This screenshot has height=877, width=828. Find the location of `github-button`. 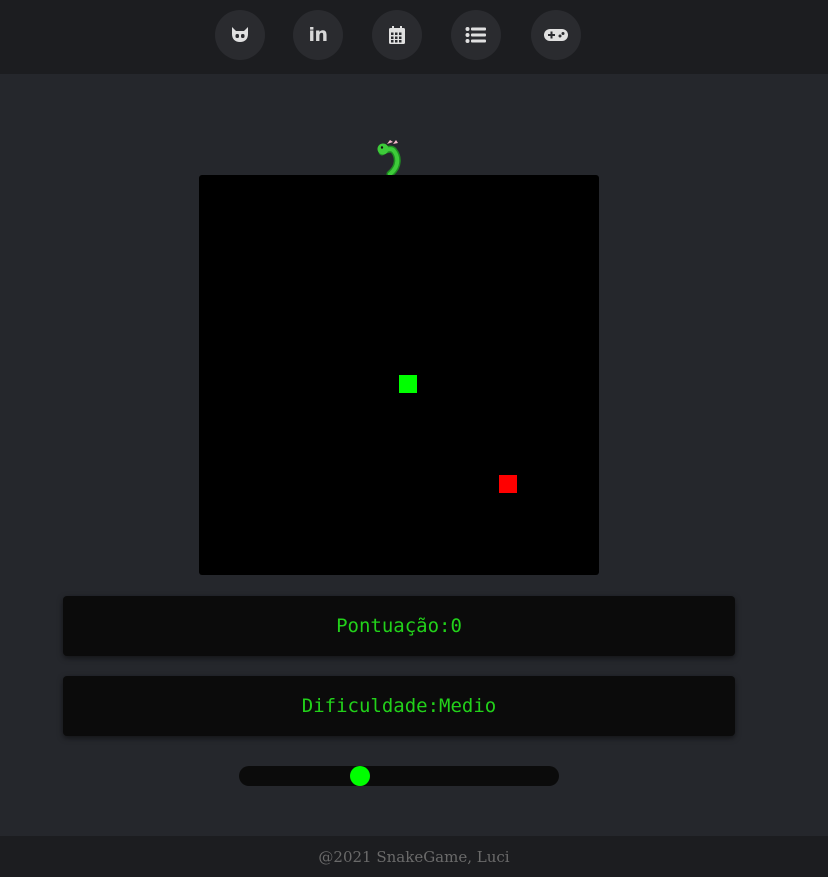

github-button is located at coordinates (240, 35).